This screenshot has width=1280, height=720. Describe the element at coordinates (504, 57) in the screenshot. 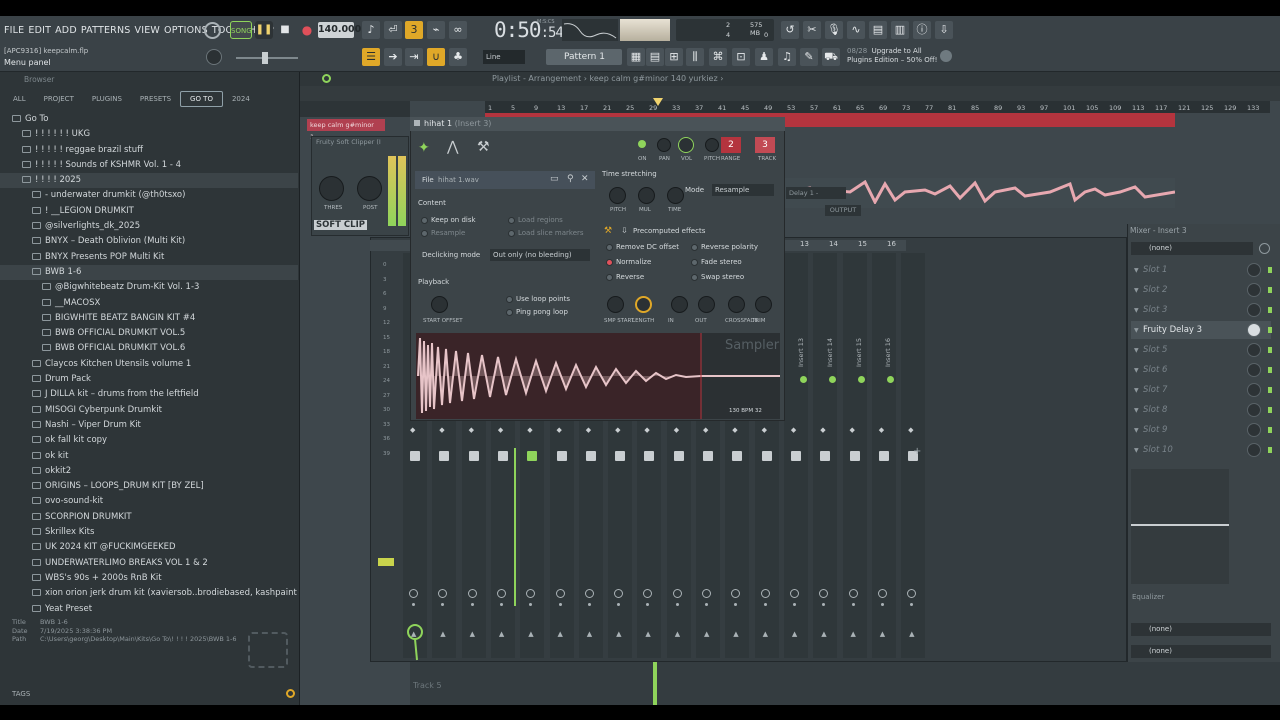

I see `snap-select: Line` at that location.